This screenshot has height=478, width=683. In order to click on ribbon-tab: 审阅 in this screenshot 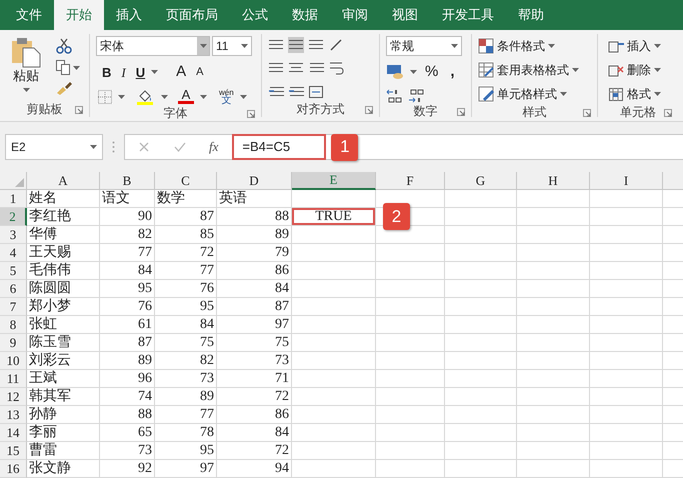, I will do `click(355, 15)`.